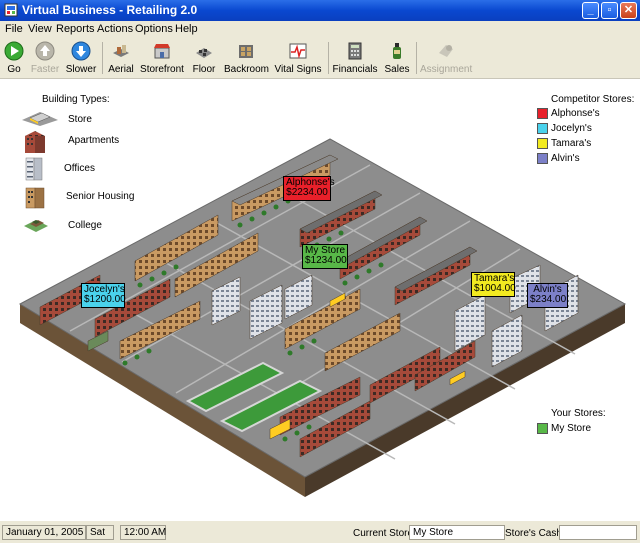 The image size is (640, 543). I want to click on vital-signs-button: Vital Signs, so click(298, 58).